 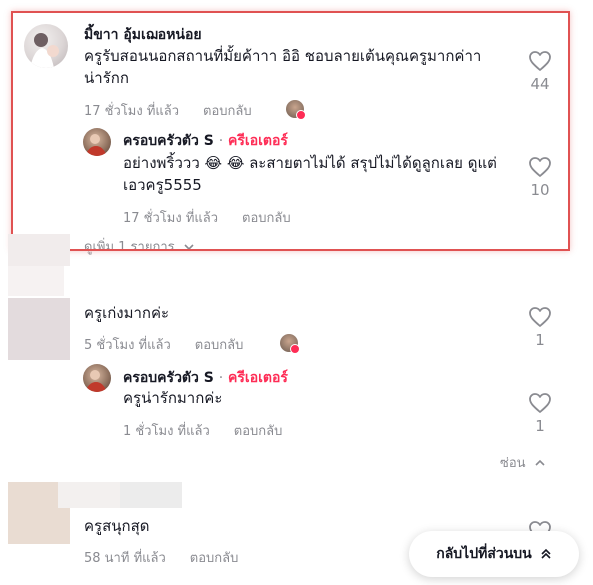 I want to click on comment-meta: 58 นาที ที่แล้ว ตอบกลับ, so click(x=161, y=557).